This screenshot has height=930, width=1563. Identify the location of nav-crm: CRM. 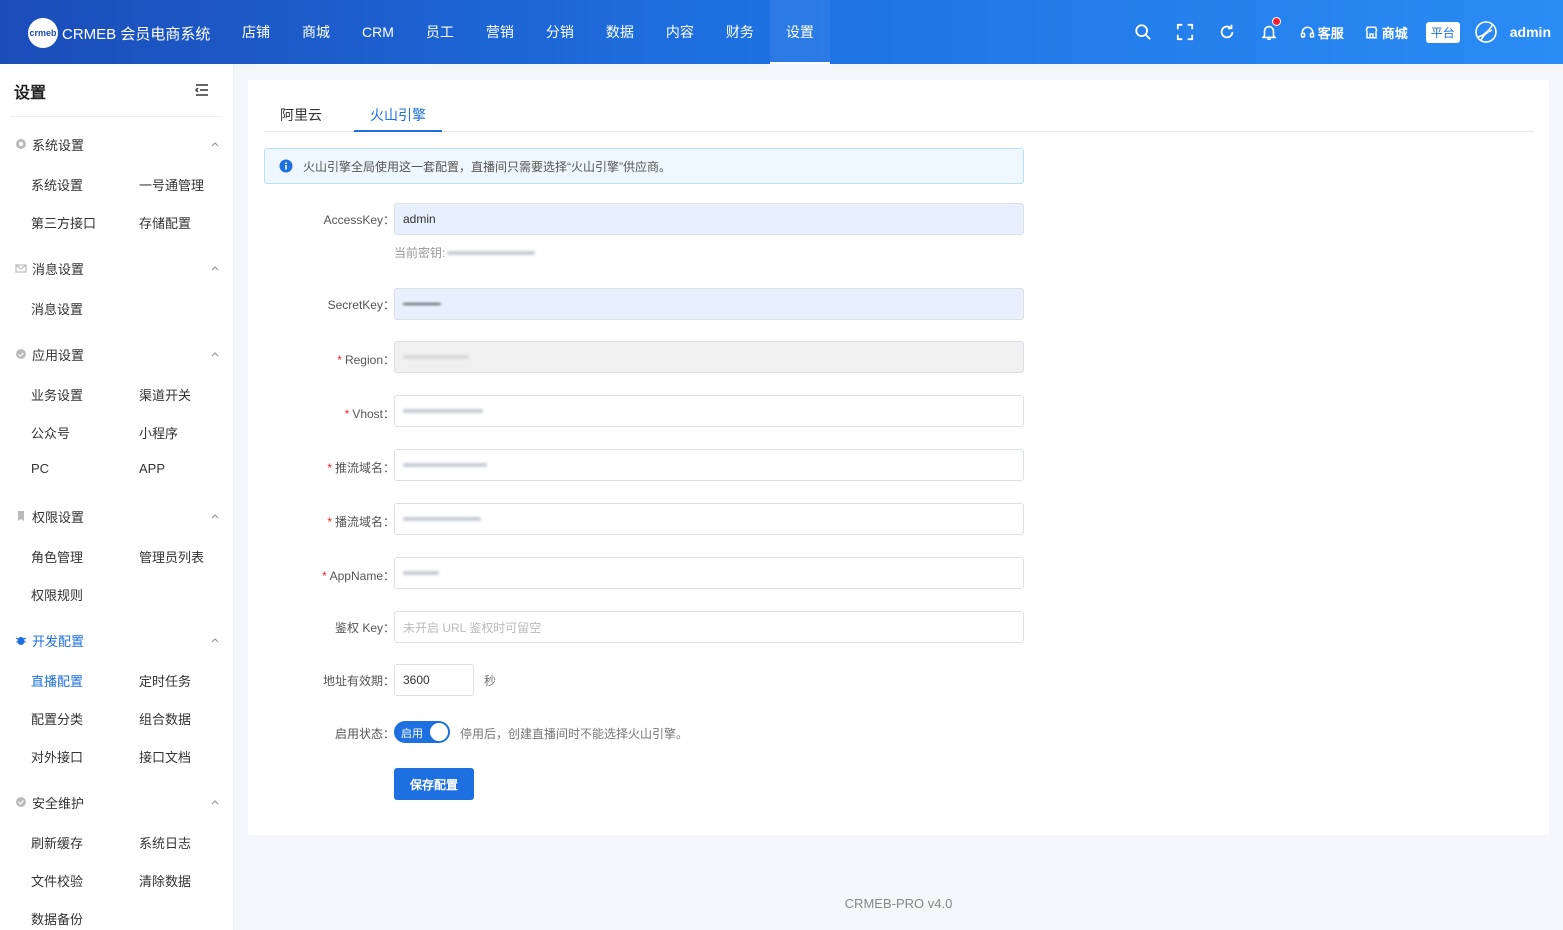
(378, 32).